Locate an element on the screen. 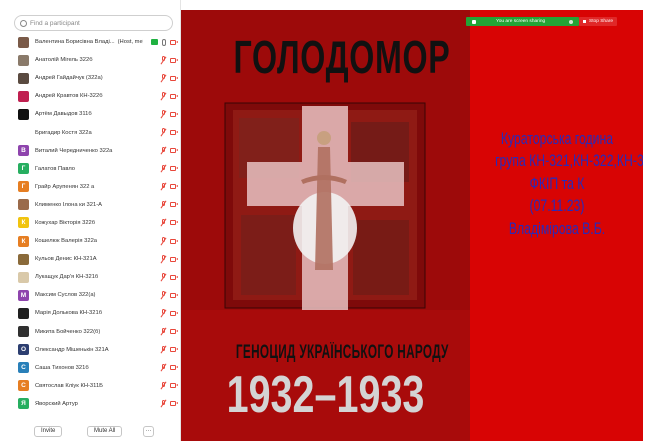 The height and width of the screenshot is (441, 652). host-me-label: (Host, me) is located at coordinates (130, 42).